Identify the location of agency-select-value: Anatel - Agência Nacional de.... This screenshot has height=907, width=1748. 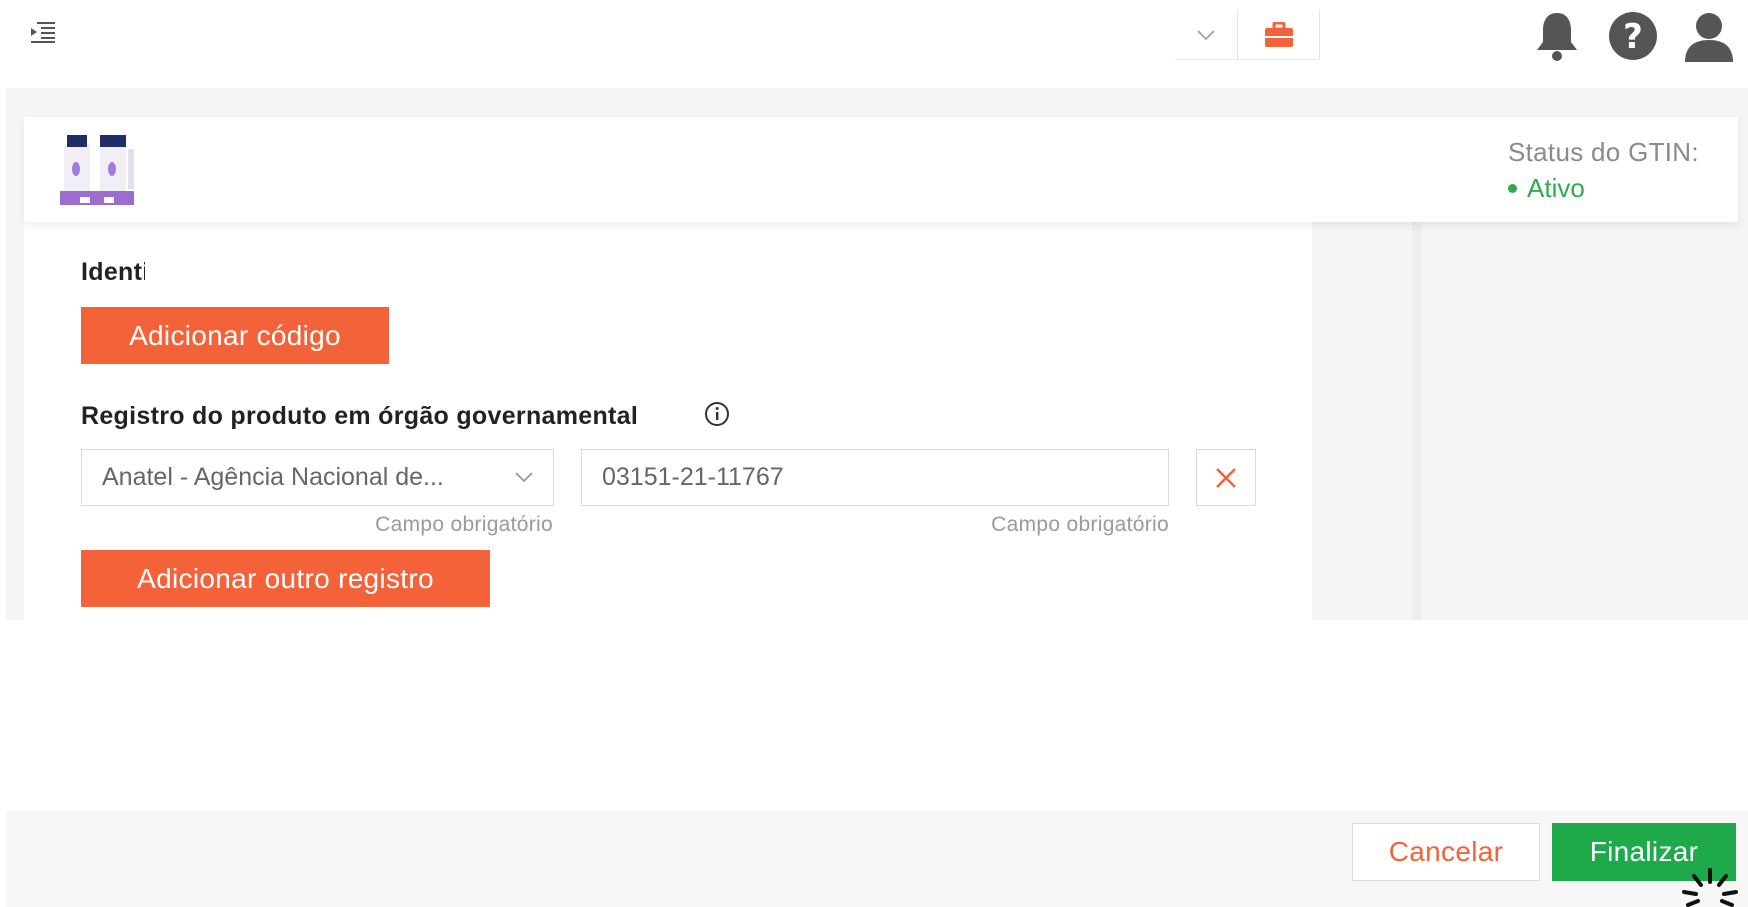
(273, 477).